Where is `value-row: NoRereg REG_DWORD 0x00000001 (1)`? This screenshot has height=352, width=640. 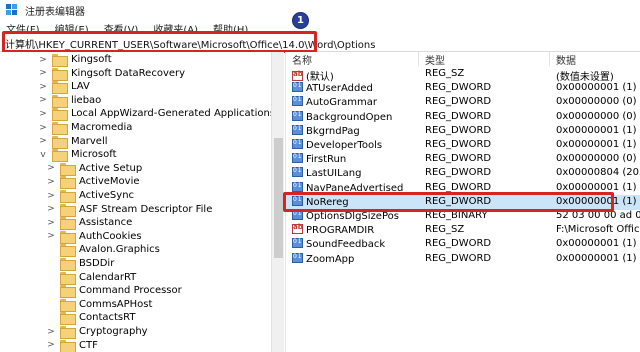
value-row: NoRereg REG_DWORD 0x00000001 (1) is located at coordinates (463, 202).